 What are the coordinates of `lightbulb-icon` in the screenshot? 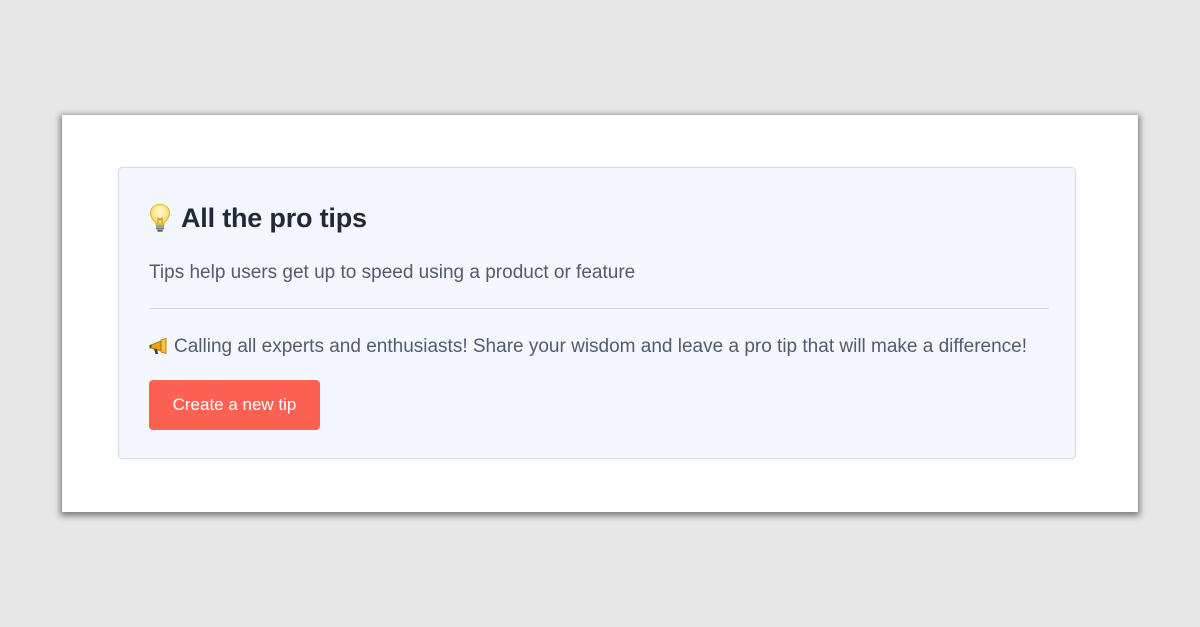 It's located at (160, 218).